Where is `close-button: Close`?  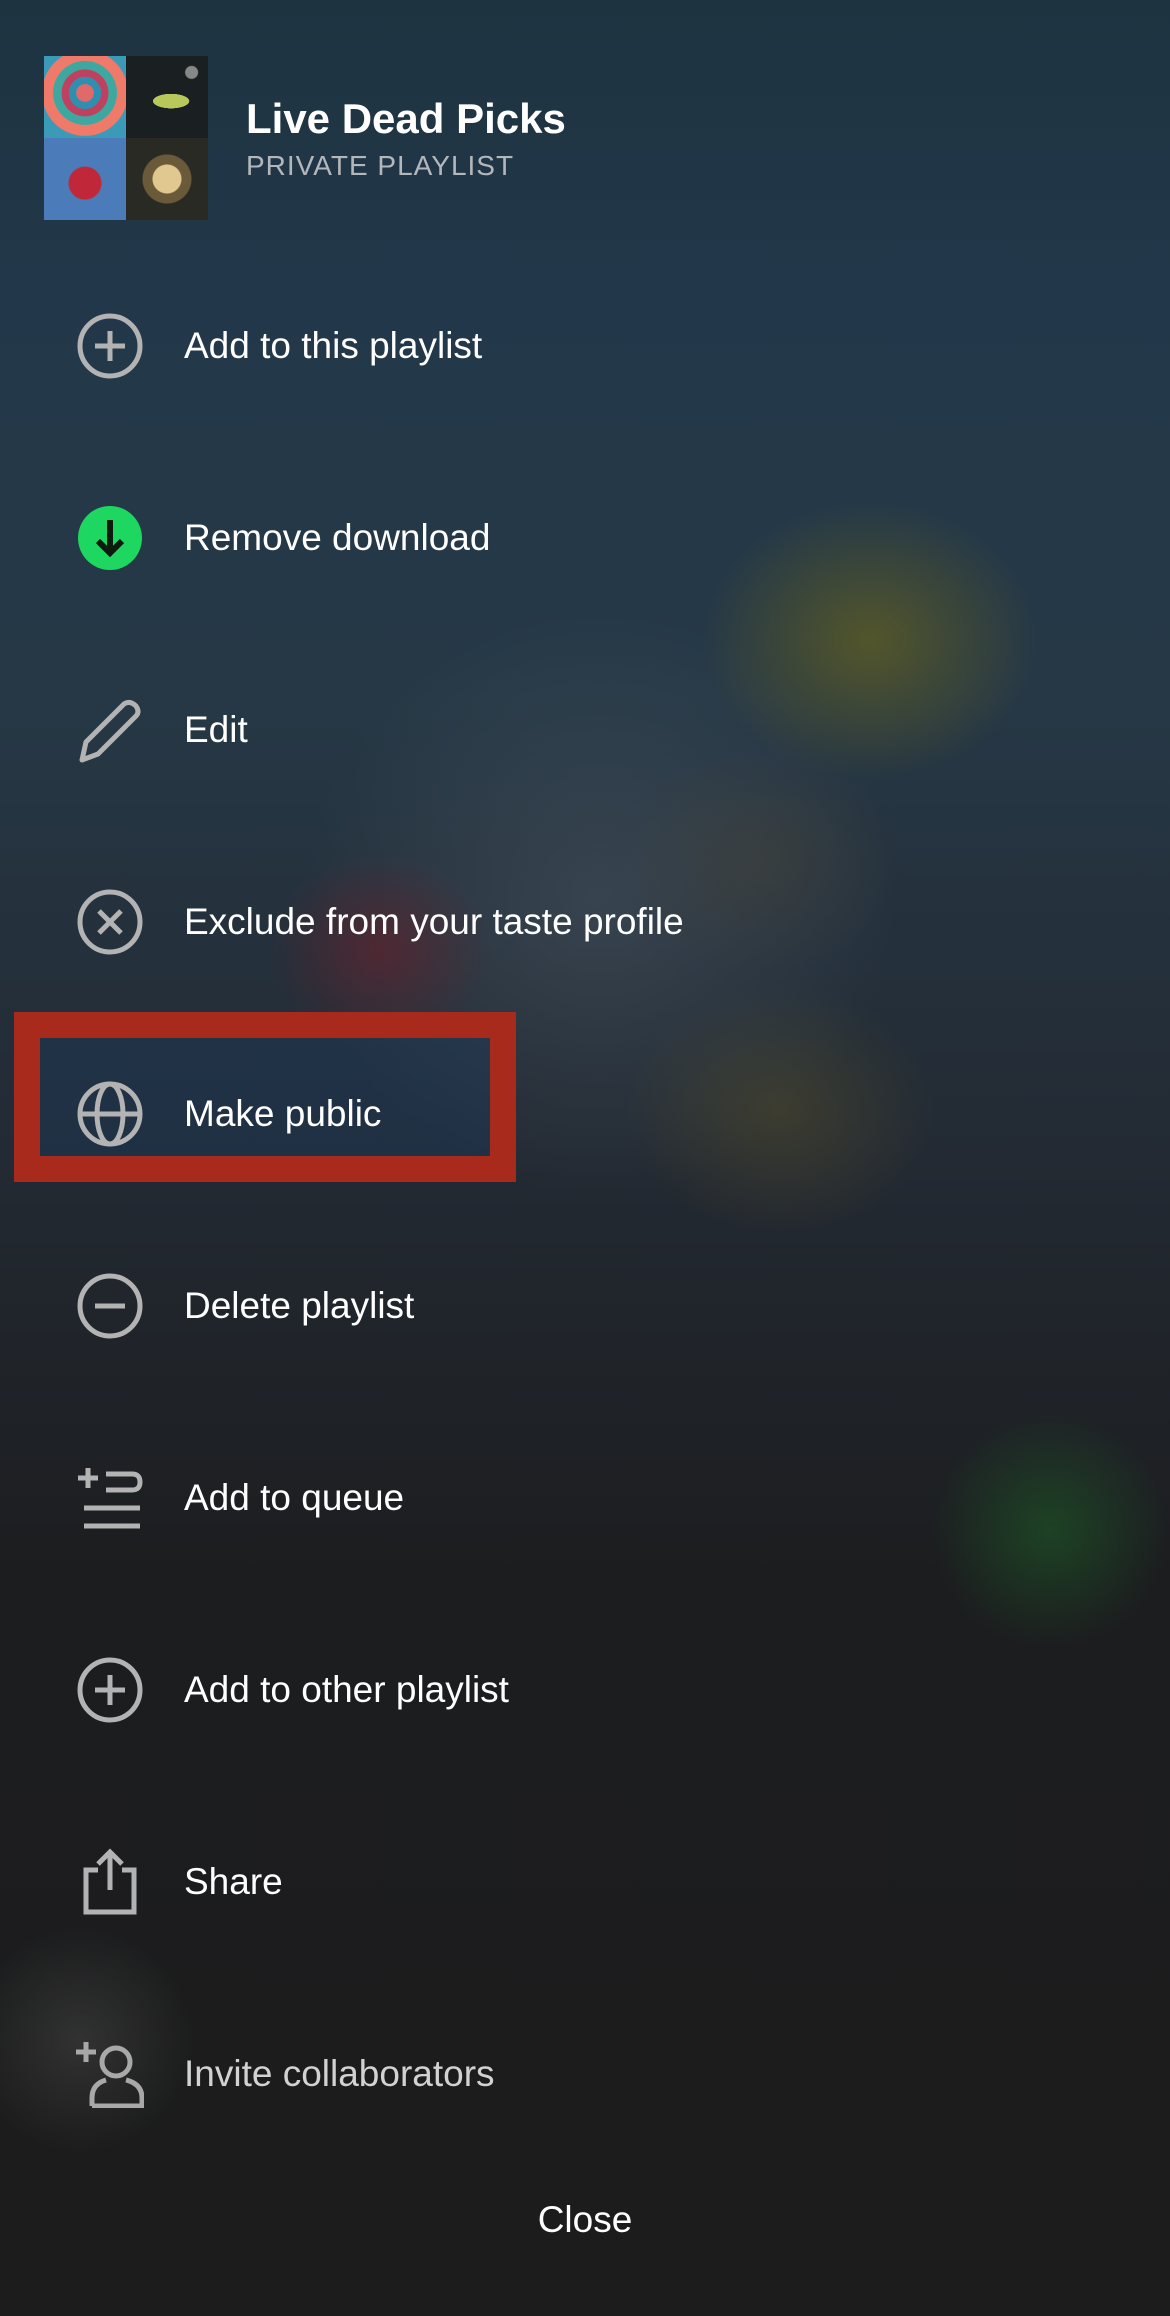 close-button: Close is located at coordinates (585, 2220).